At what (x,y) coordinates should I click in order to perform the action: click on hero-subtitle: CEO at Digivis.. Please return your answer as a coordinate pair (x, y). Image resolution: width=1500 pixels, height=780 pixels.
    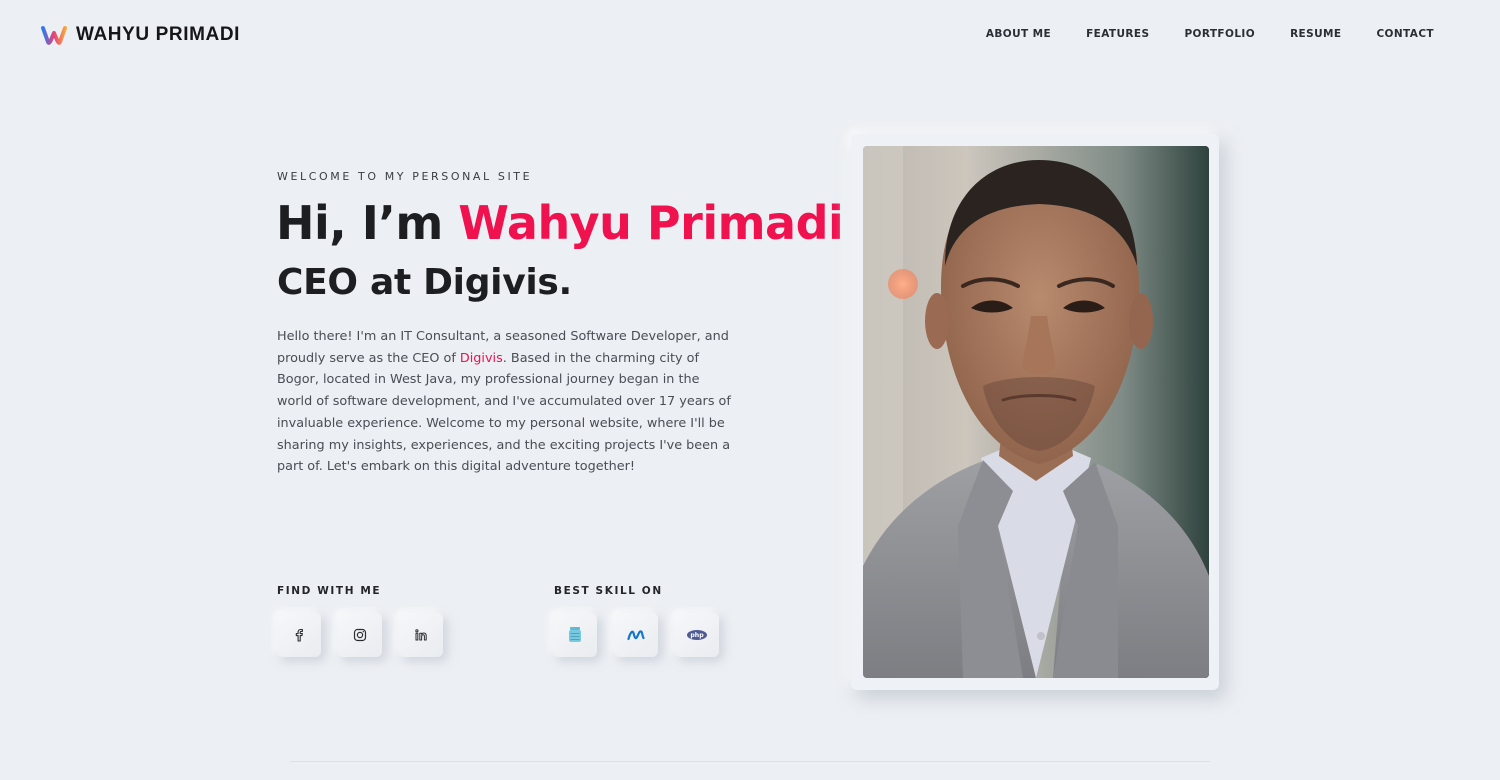
    Looking at the image, I should click on (424, 282).